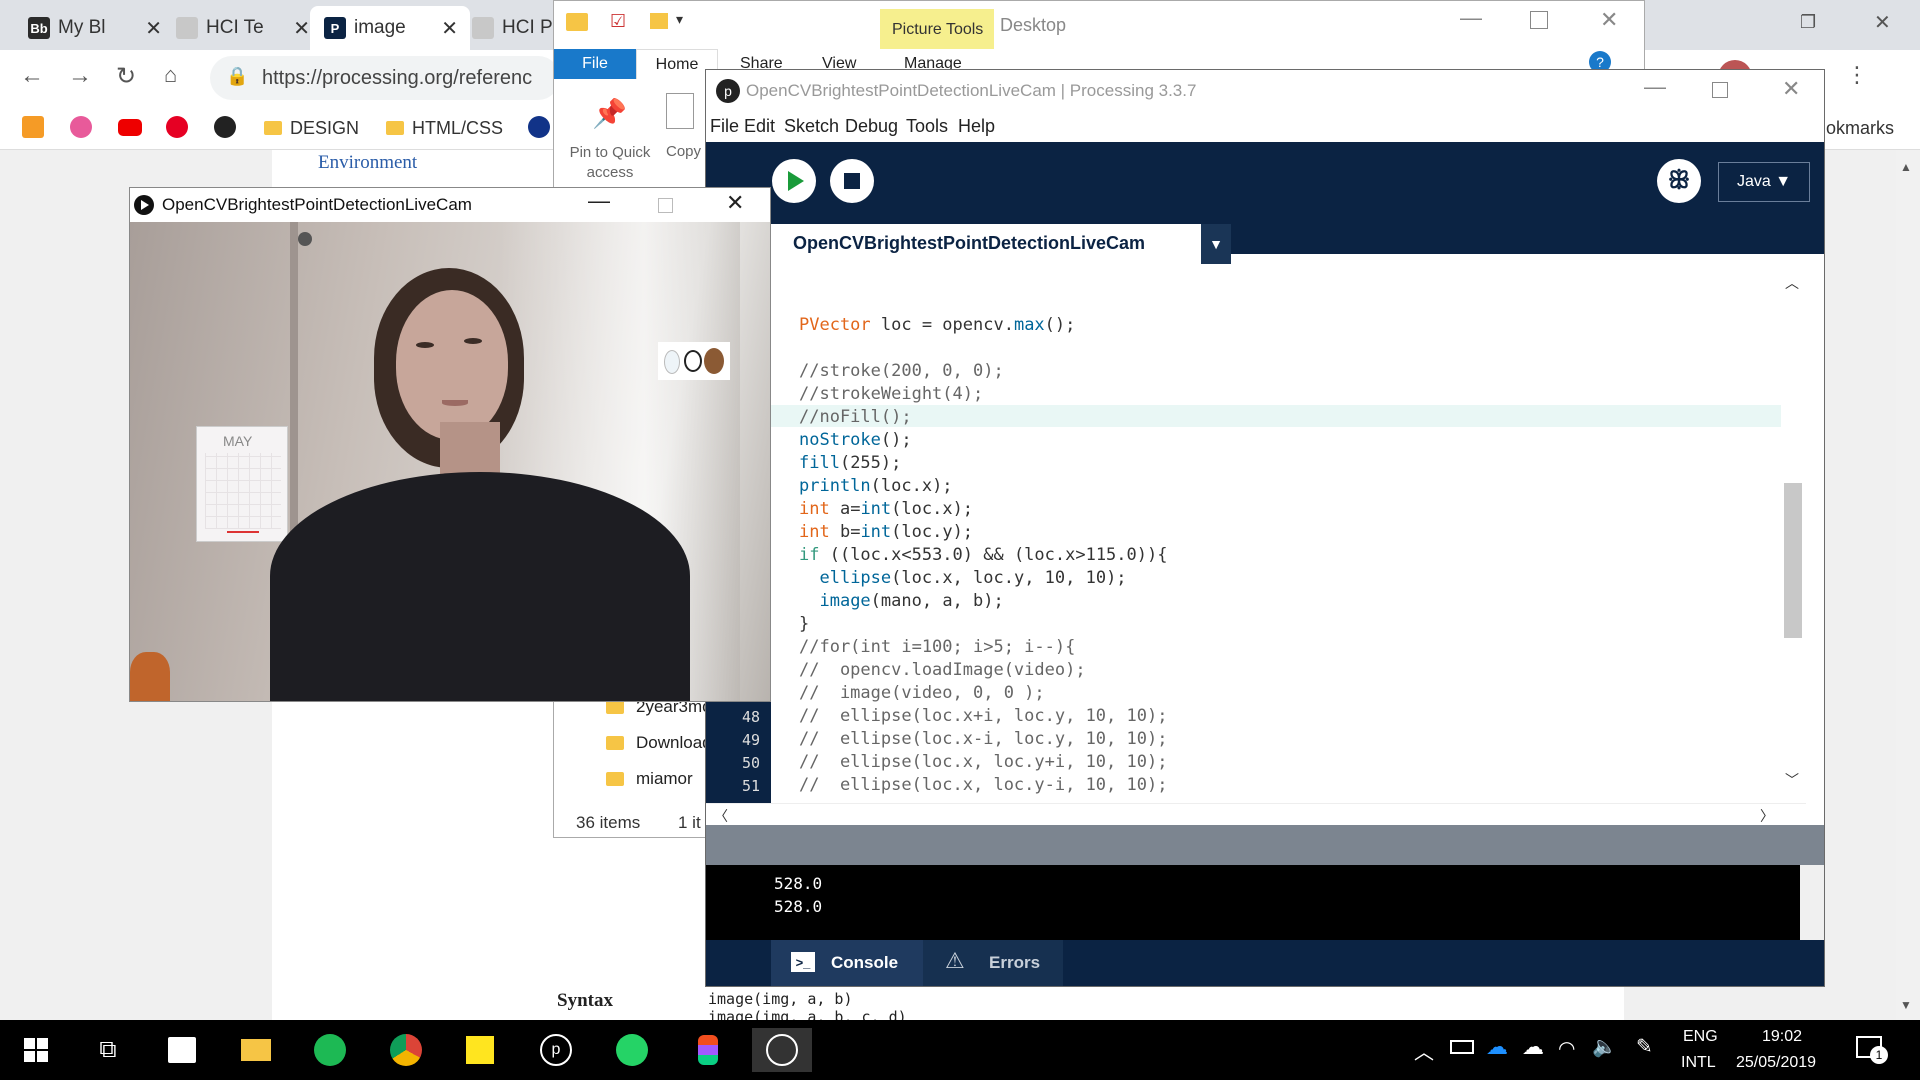 The width and height of the screenshot is (1920, 1080). Describe the element at coordinates (1857, 75) in the screenshot. I see `chrome-menu-icon: ⋮` at that location.